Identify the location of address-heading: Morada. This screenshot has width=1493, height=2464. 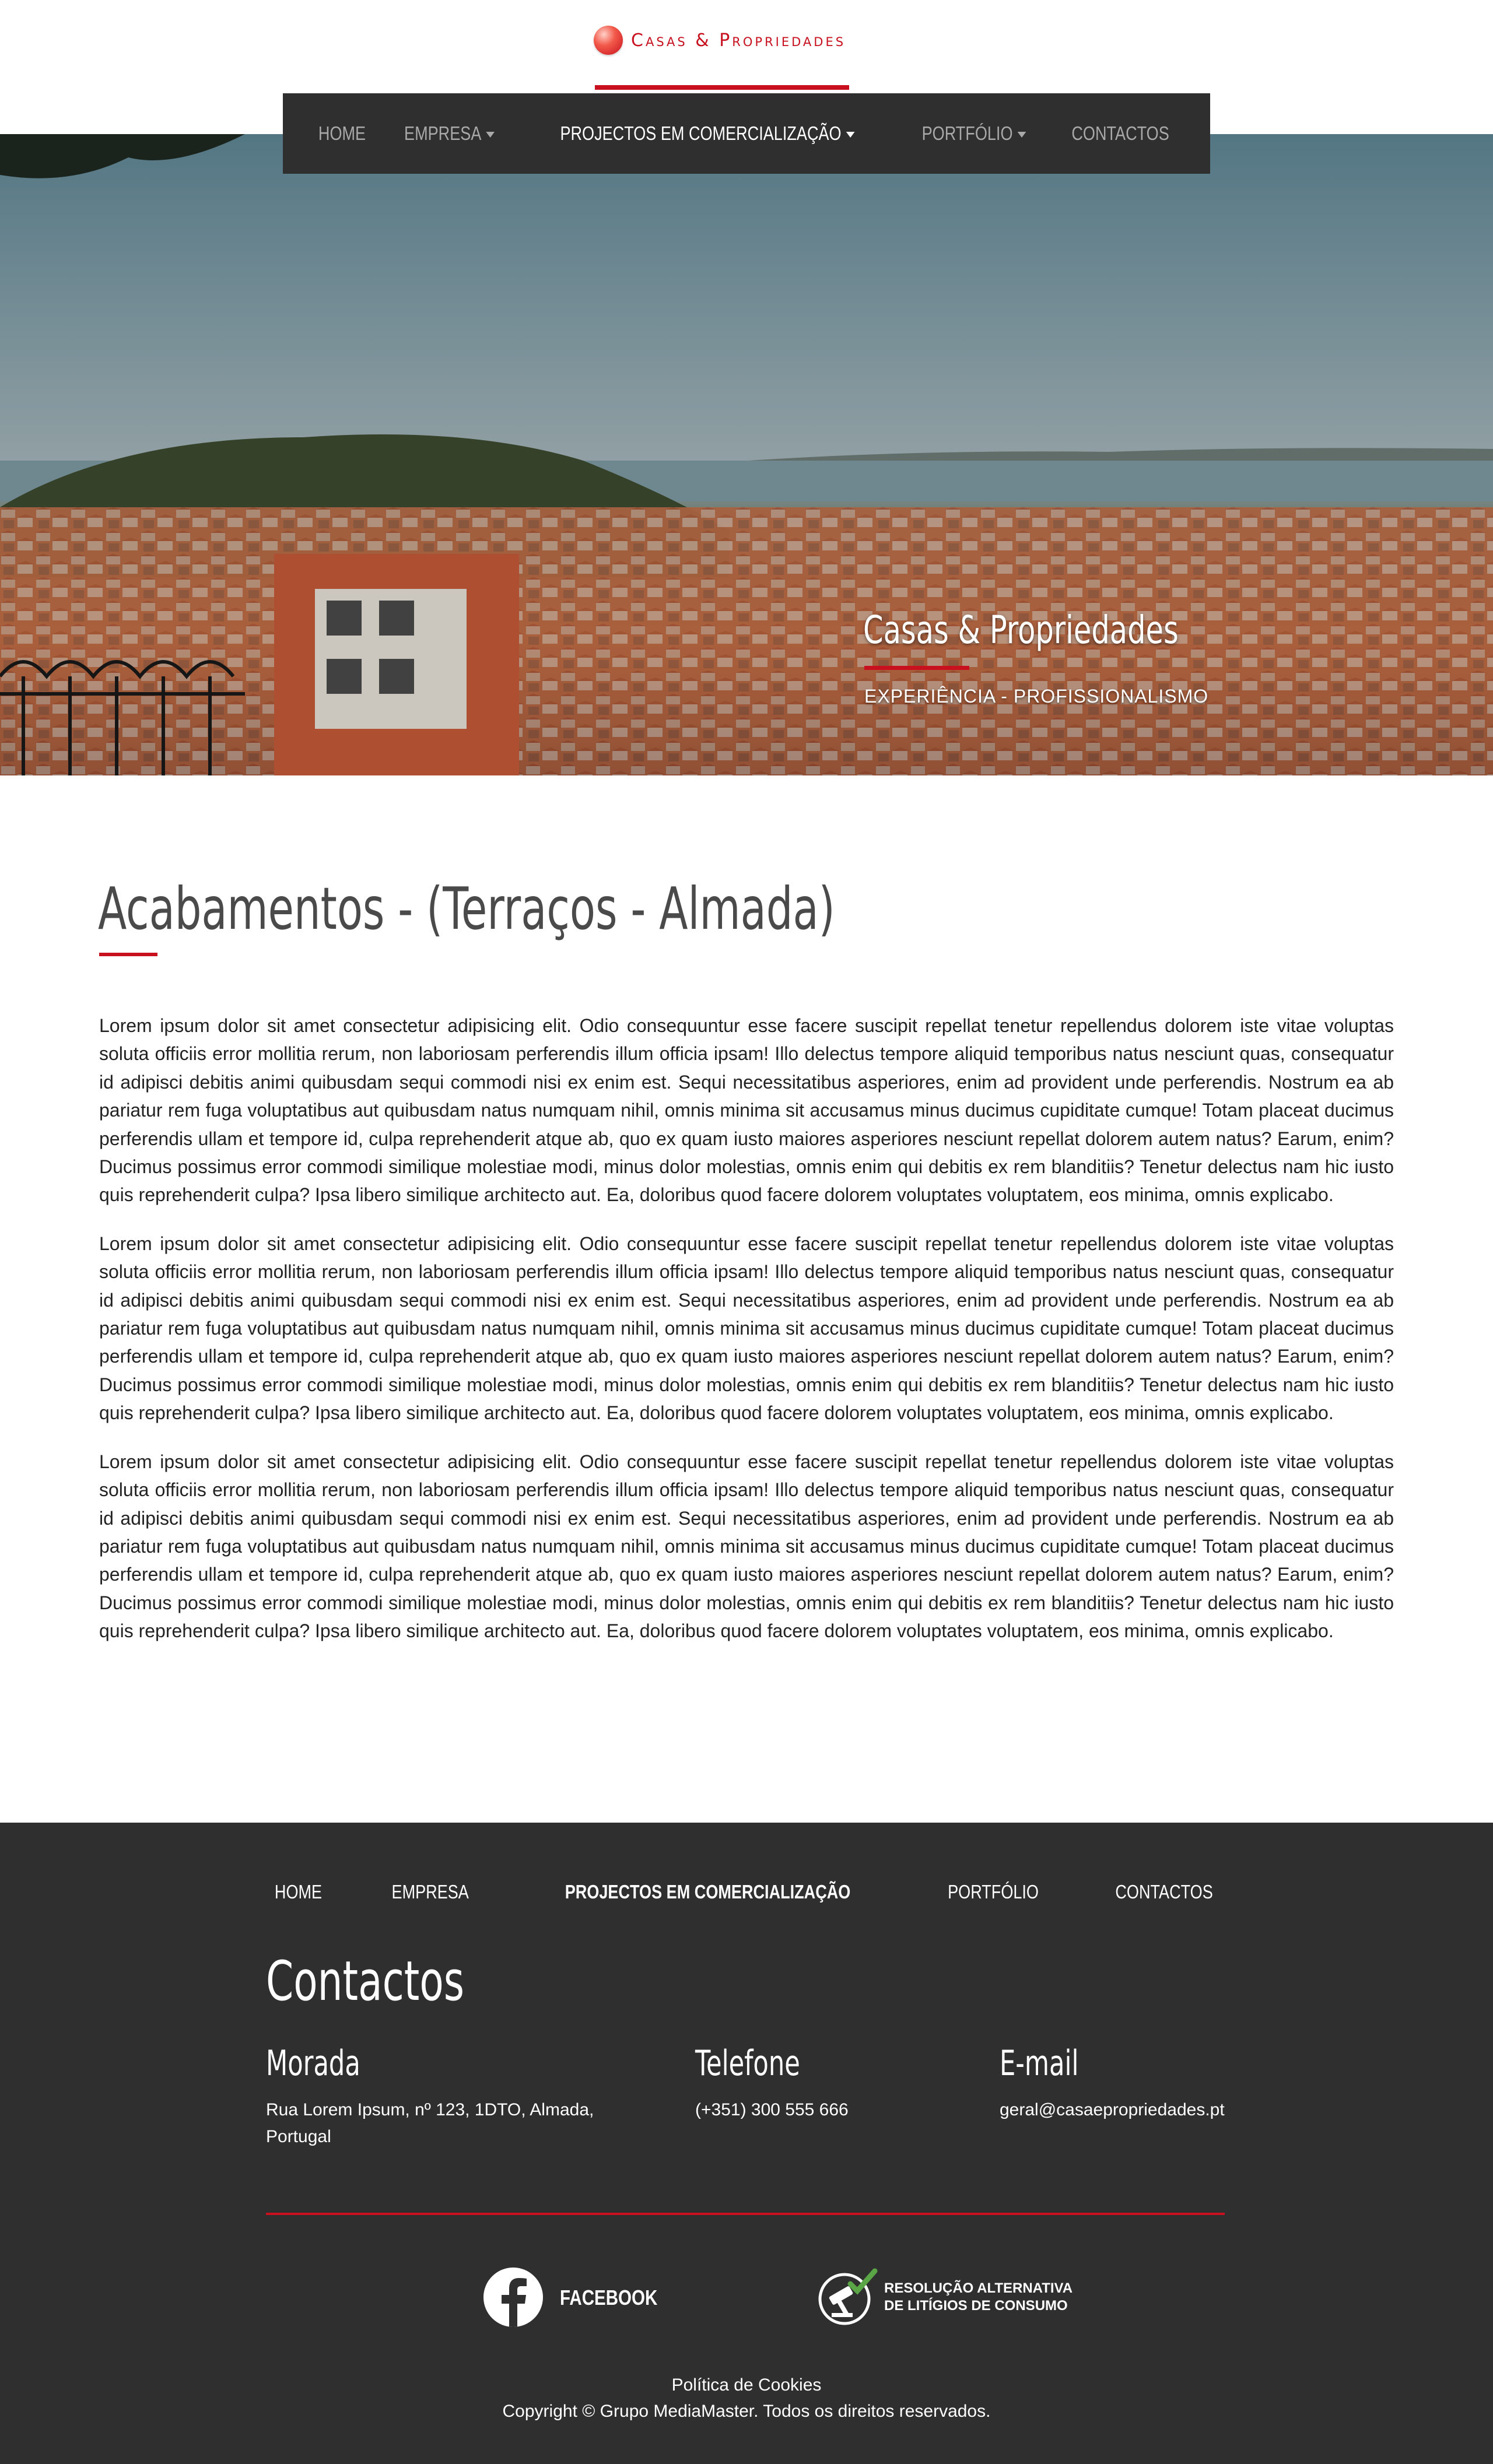
(313, 2063).